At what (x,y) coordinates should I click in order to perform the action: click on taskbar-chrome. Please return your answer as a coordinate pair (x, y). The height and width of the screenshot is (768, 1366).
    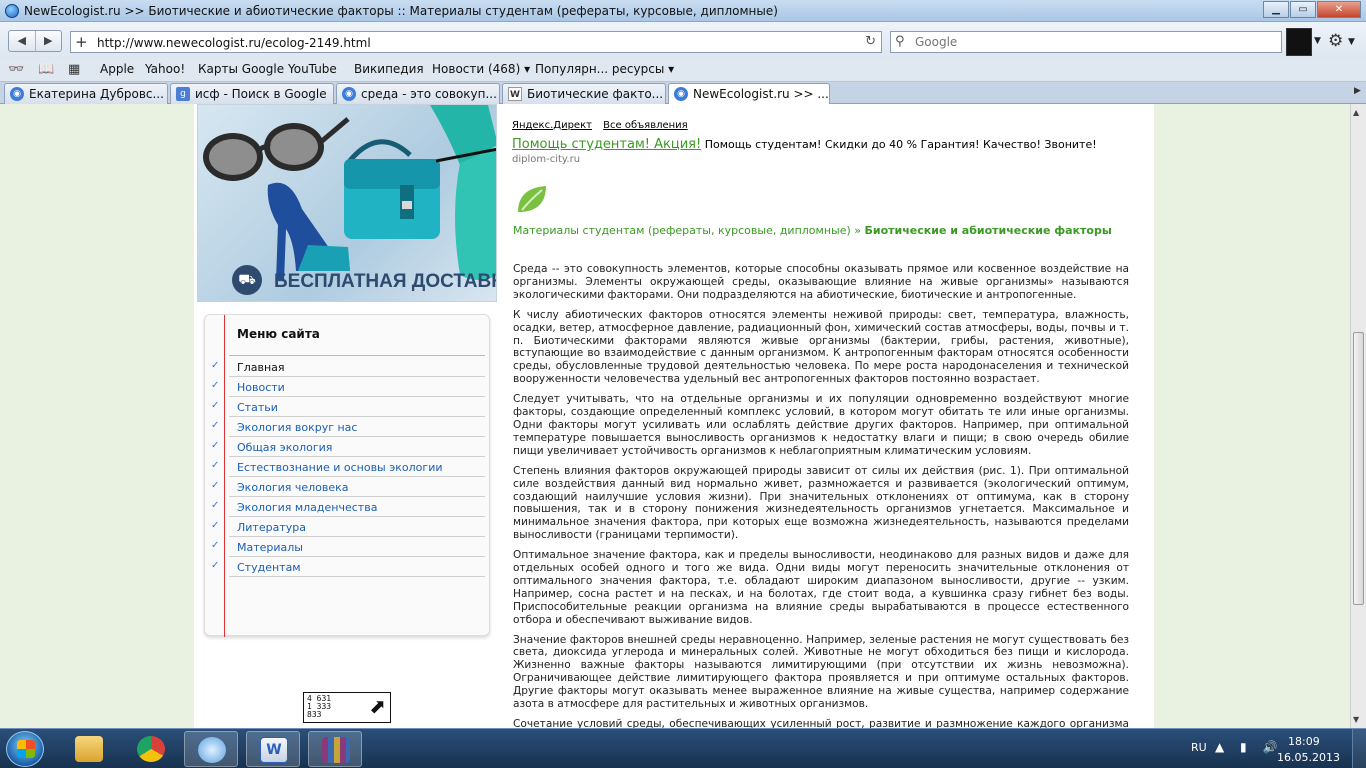
    Looking at the image, I should click on (151, 749).